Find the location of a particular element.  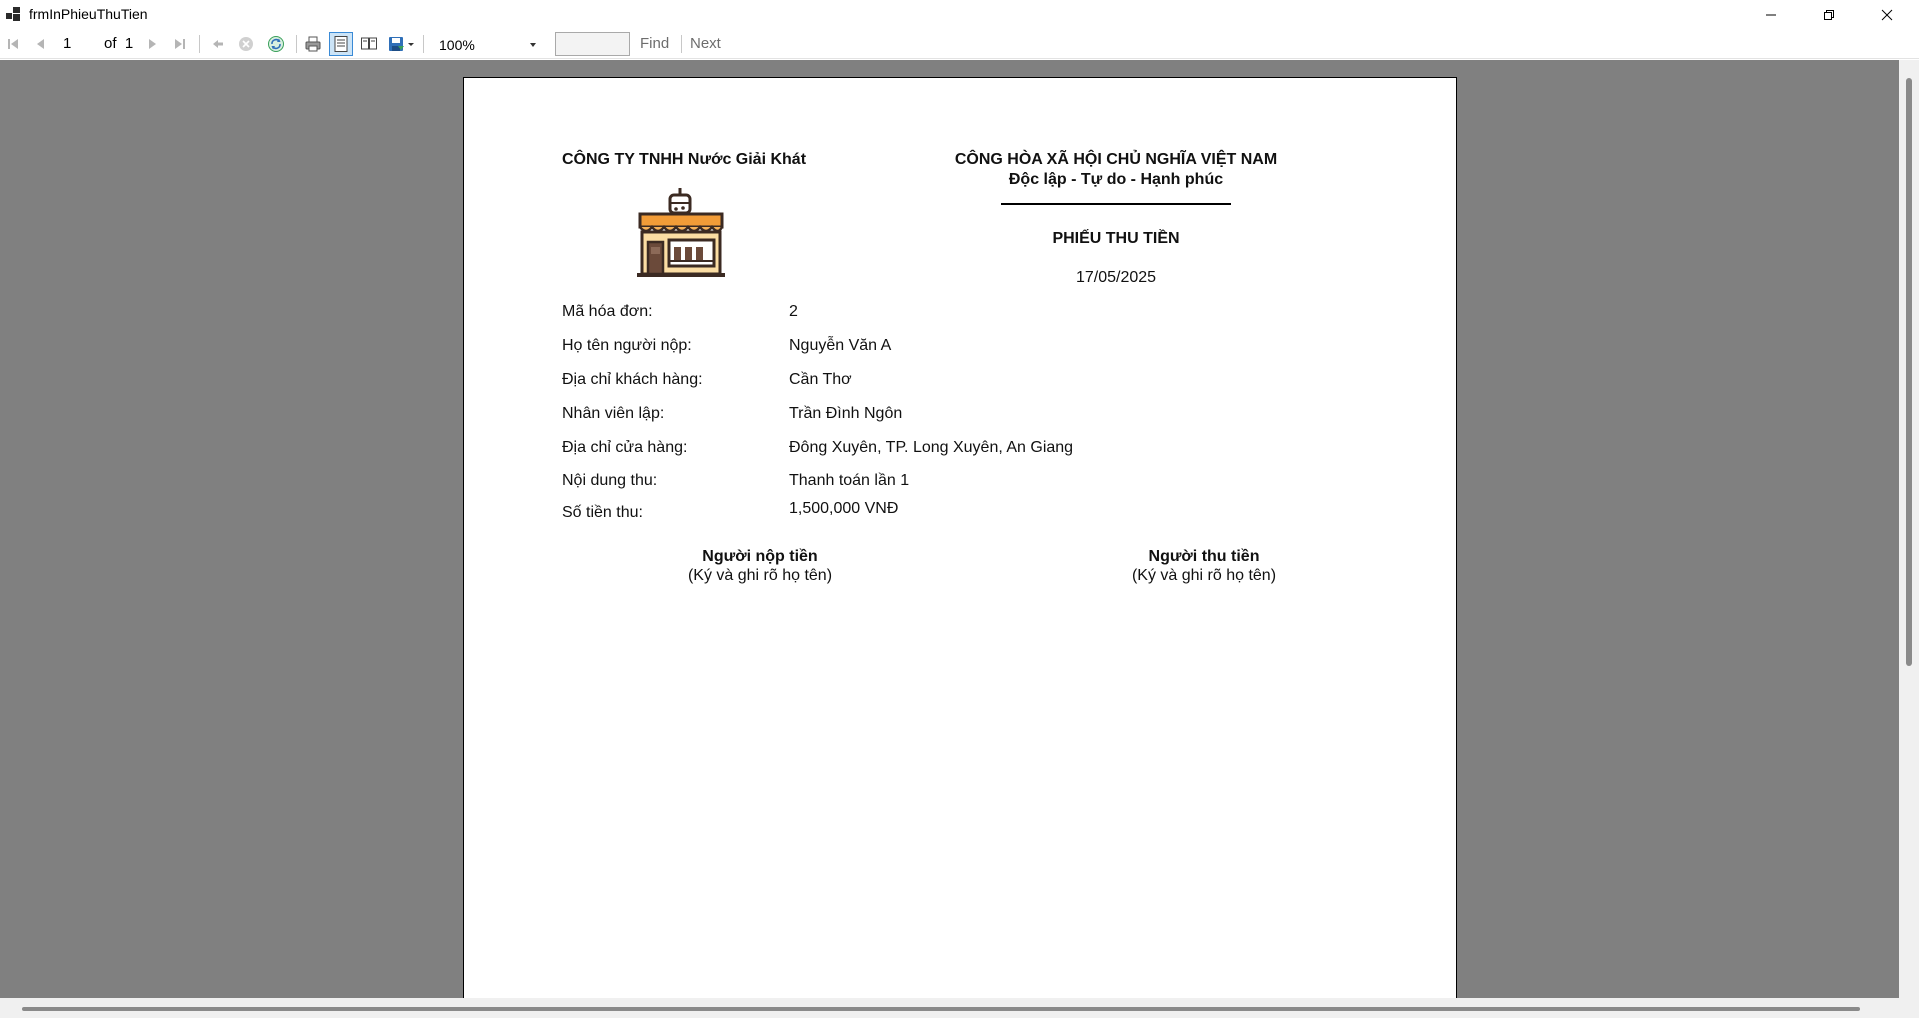

find-button: Find is located at coordinates (654, 44).